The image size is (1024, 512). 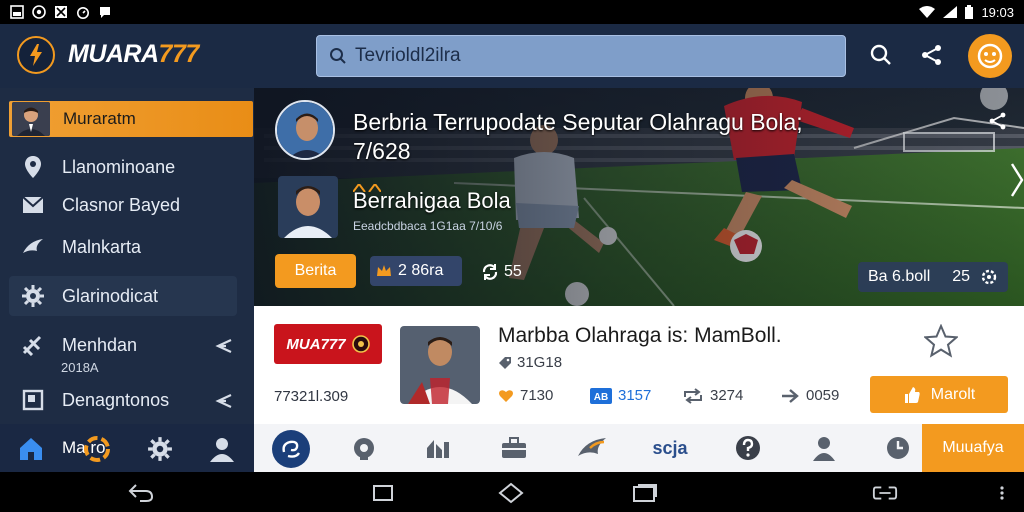 What do you see at coordinates (511, 493) in the screenshot?
I see `home-system-button` at bounding box center [511, 493].